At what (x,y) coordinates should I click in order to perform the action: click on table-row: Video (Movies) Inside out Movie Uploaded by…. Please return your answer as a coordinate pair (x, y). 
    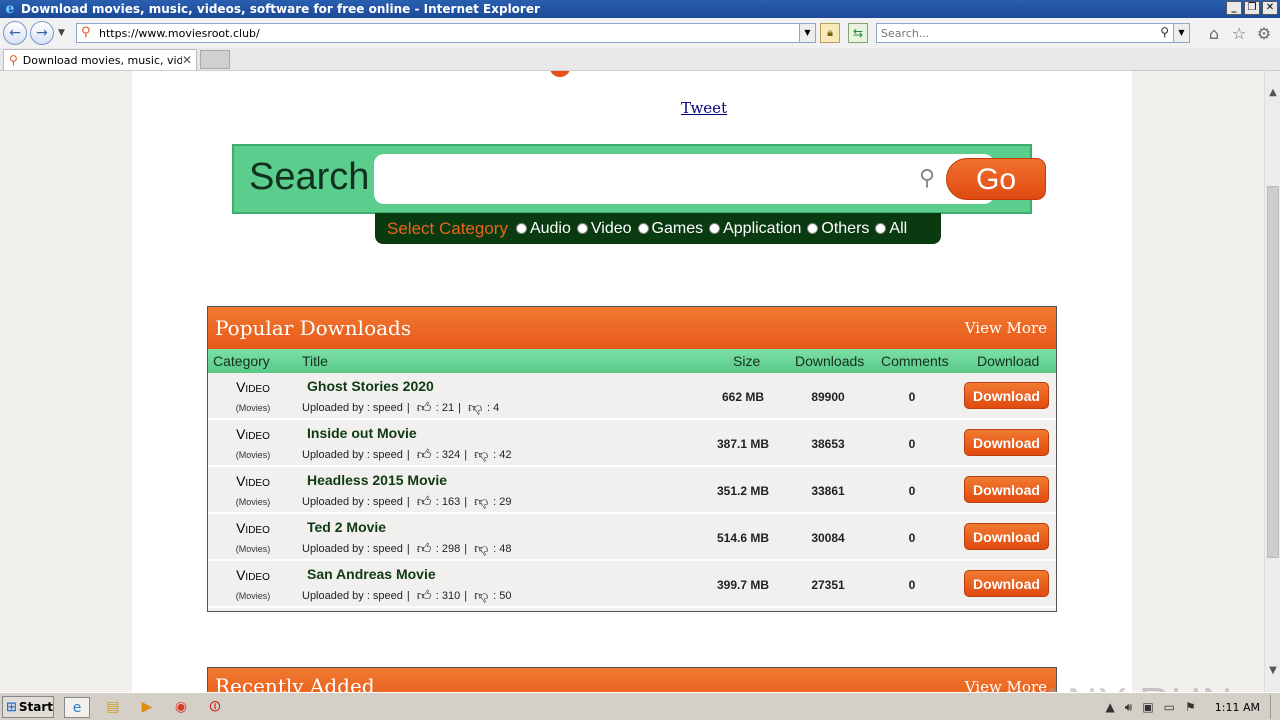
    Looking at the image, I should click on (632, 443).